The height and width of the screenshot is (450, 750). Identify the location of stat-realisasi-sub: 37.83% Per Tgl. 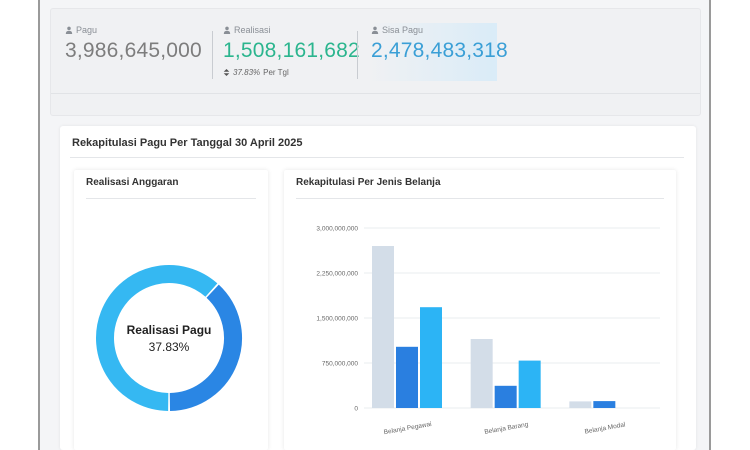
(291, 72).